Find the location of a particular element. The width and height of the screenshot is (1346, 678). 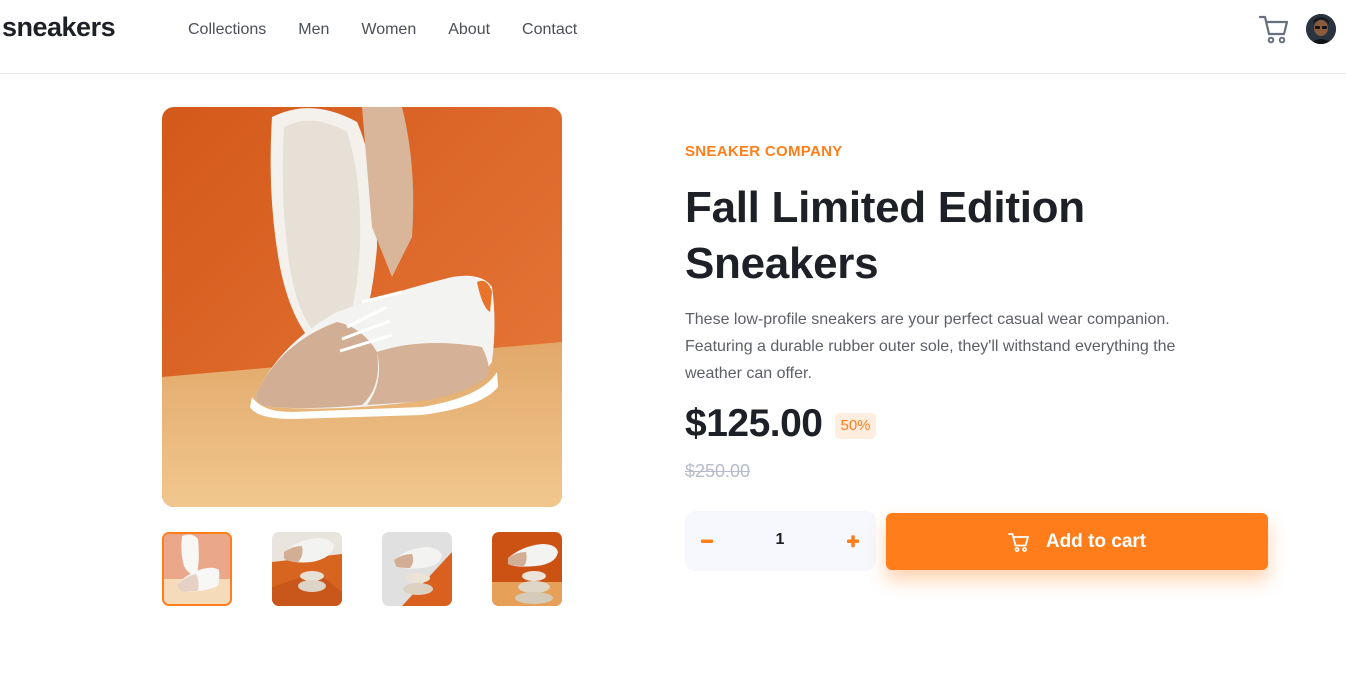

product-price: $125.00 is located at coordinates (754, 423).